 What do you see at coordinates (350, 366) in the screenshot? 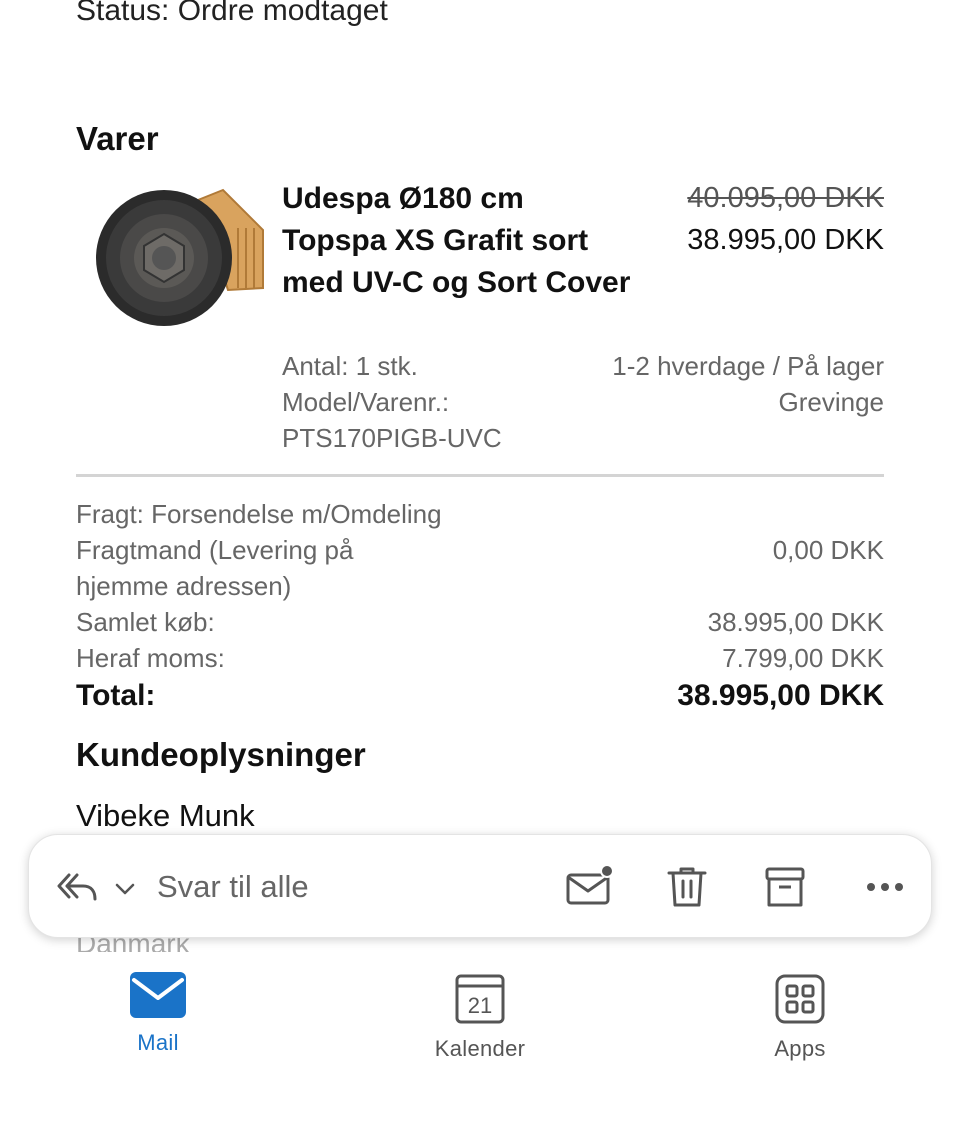
I see `quantity-text: Antal: 1 stk.` at bounding box center [350, 366].